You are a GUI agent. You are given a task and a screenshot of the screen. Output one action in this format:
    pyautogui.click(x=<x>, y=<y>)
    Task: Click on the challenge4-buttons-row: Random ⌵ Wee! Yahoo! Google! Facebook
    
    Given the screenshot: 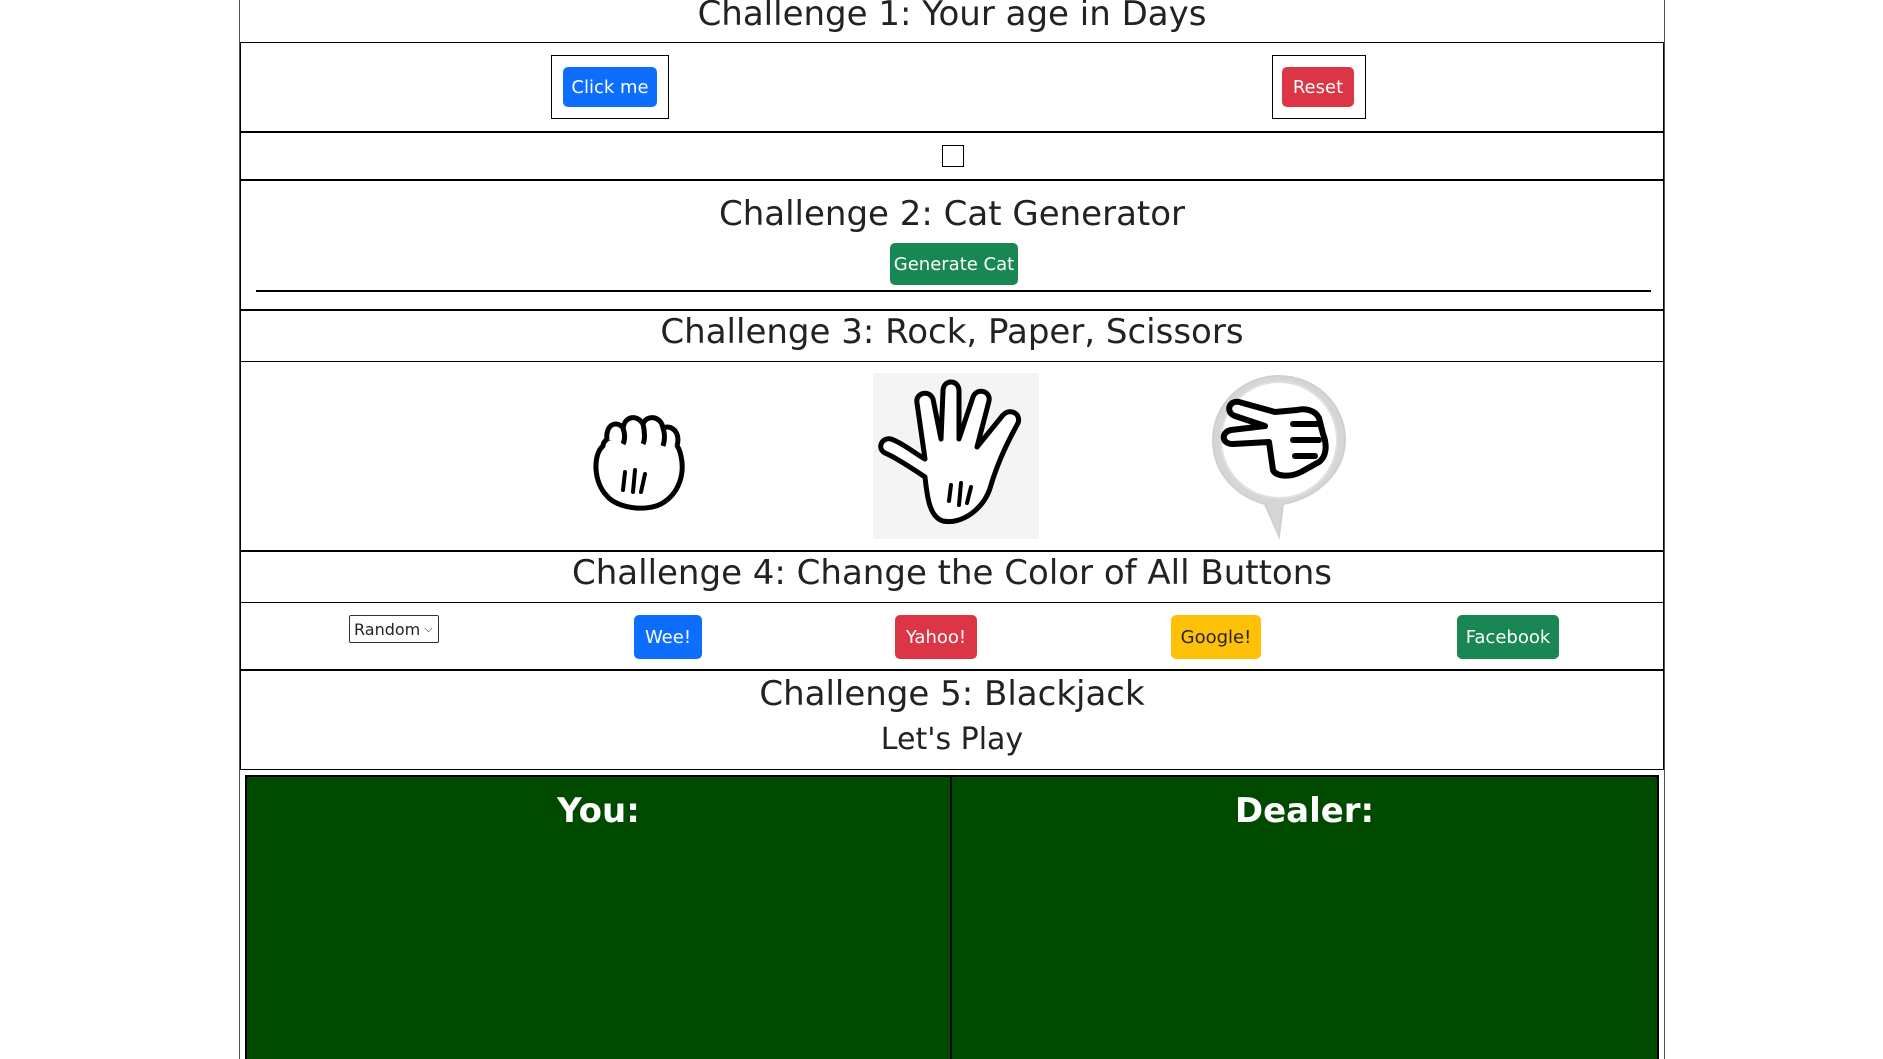 What is the action you would take?
    pyautogui.click(x=952, y=636)
    